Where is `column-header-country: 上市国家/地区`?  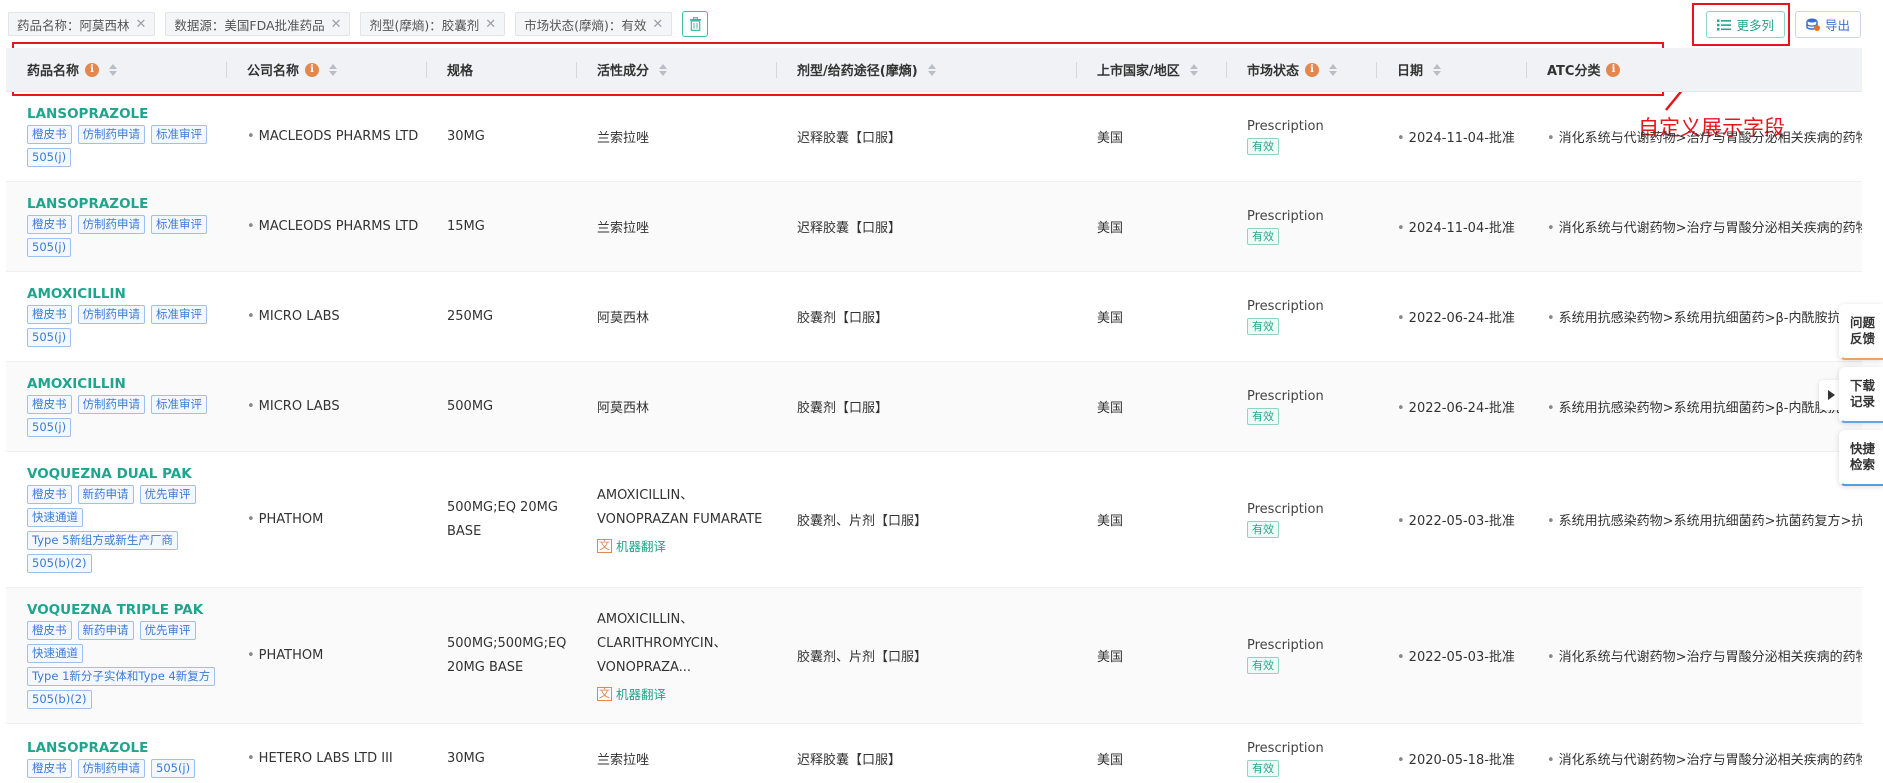
column-header-country: 上市国家/地区 is located at coordinates (1151, 69).